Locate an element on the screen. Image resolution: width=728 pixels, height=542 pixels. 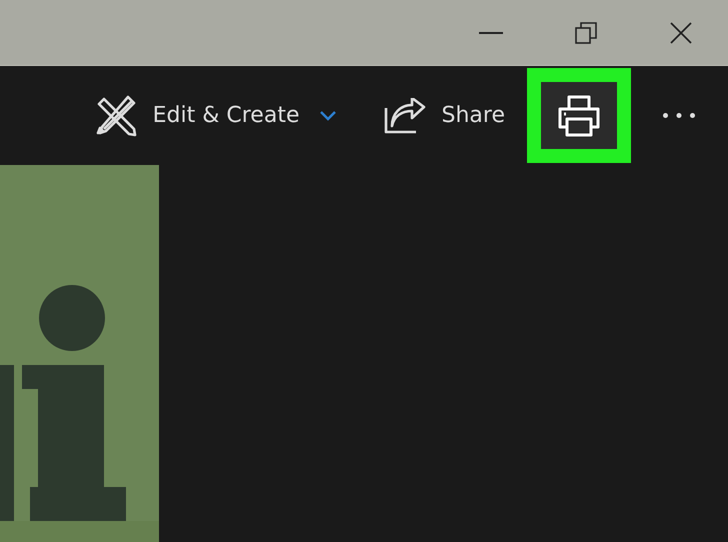
print-button is located at coordinates (579, 115).